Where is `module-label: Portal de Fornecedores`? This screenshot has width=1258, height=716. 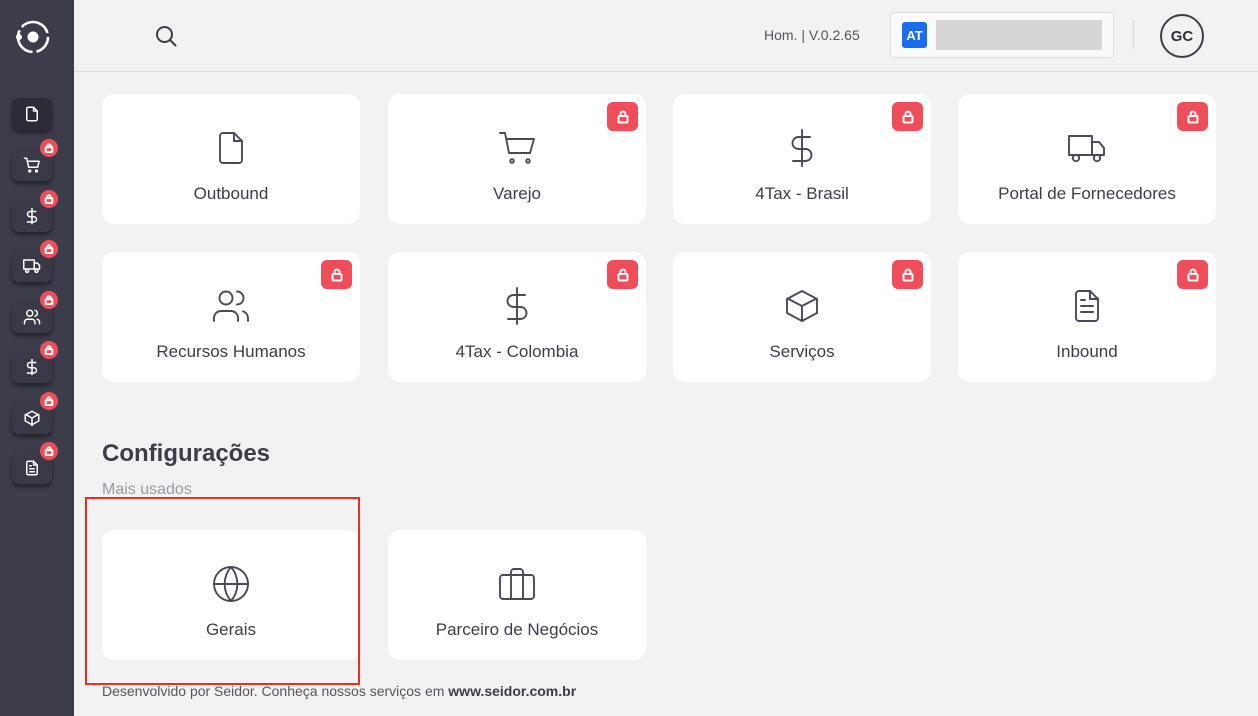 module-label: Portal de Fornecedores is located at coordinates (1087, 193).